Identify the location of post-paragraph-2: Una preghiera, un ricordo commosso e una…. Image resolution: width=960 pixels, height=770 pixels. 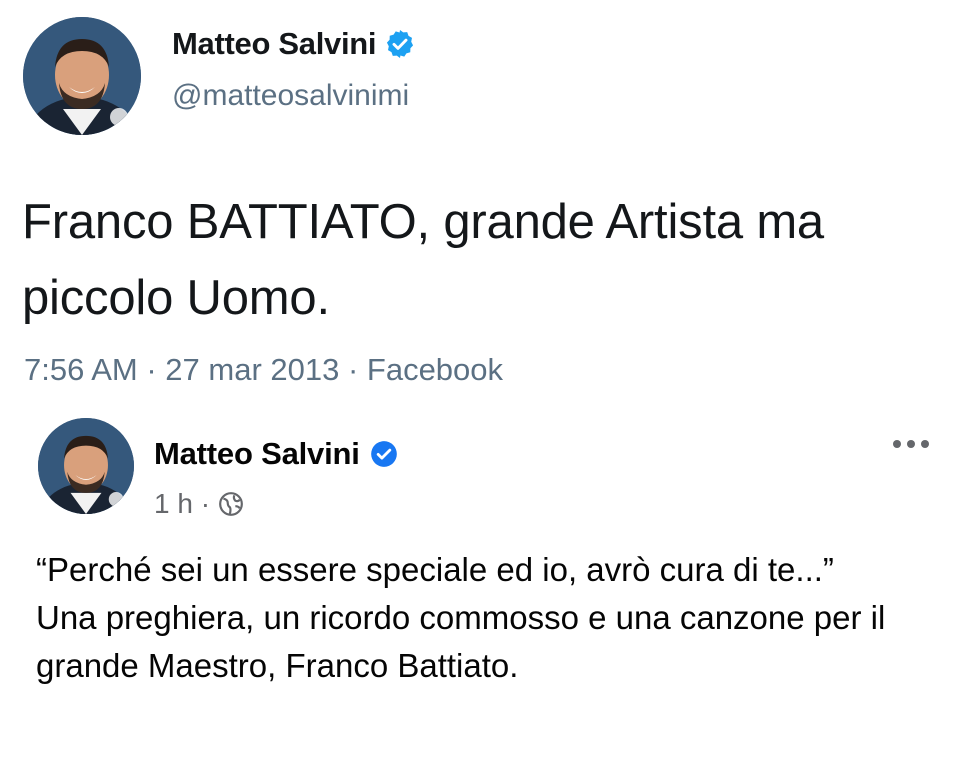
(461, 641).